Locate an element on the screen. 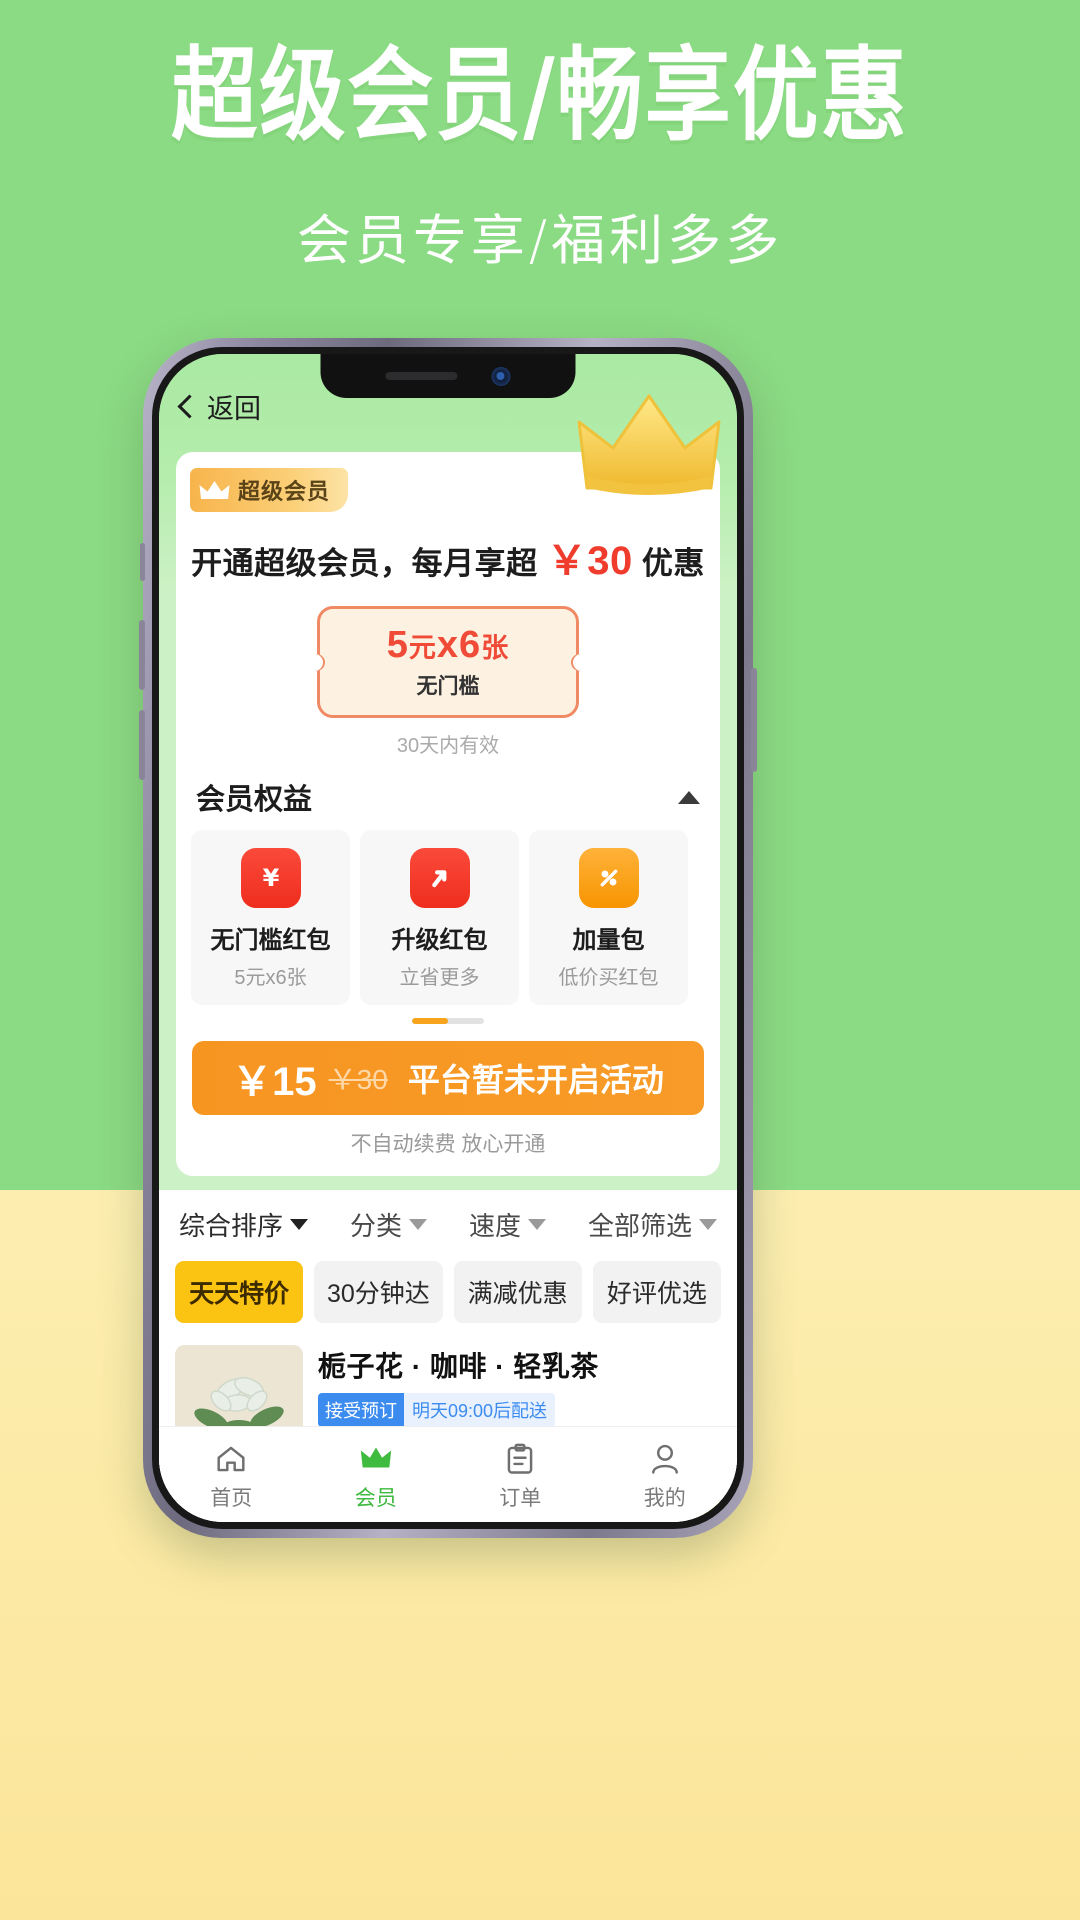 The image size is (1080, 1920). carousel-track is located at coordinates (448, 1021).